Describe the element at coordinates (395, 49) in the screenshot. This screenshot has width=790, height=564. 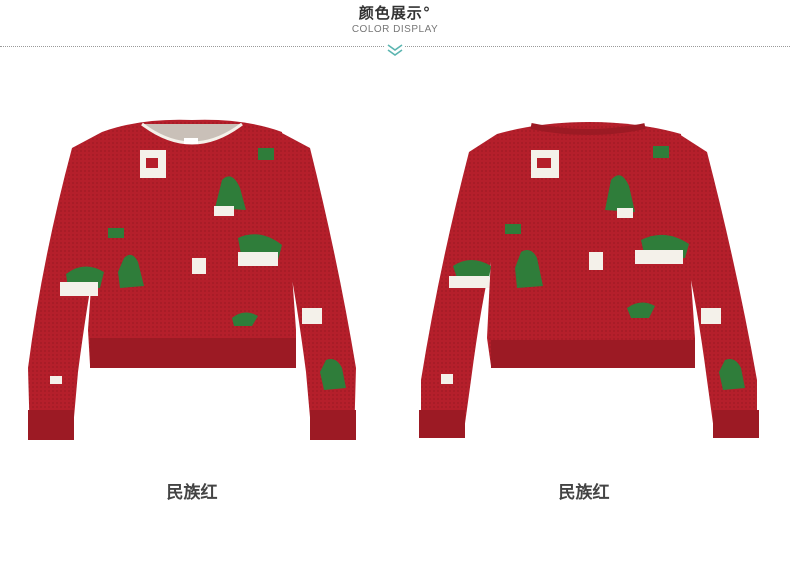
I see `double-chevron-down-icon` at that location.